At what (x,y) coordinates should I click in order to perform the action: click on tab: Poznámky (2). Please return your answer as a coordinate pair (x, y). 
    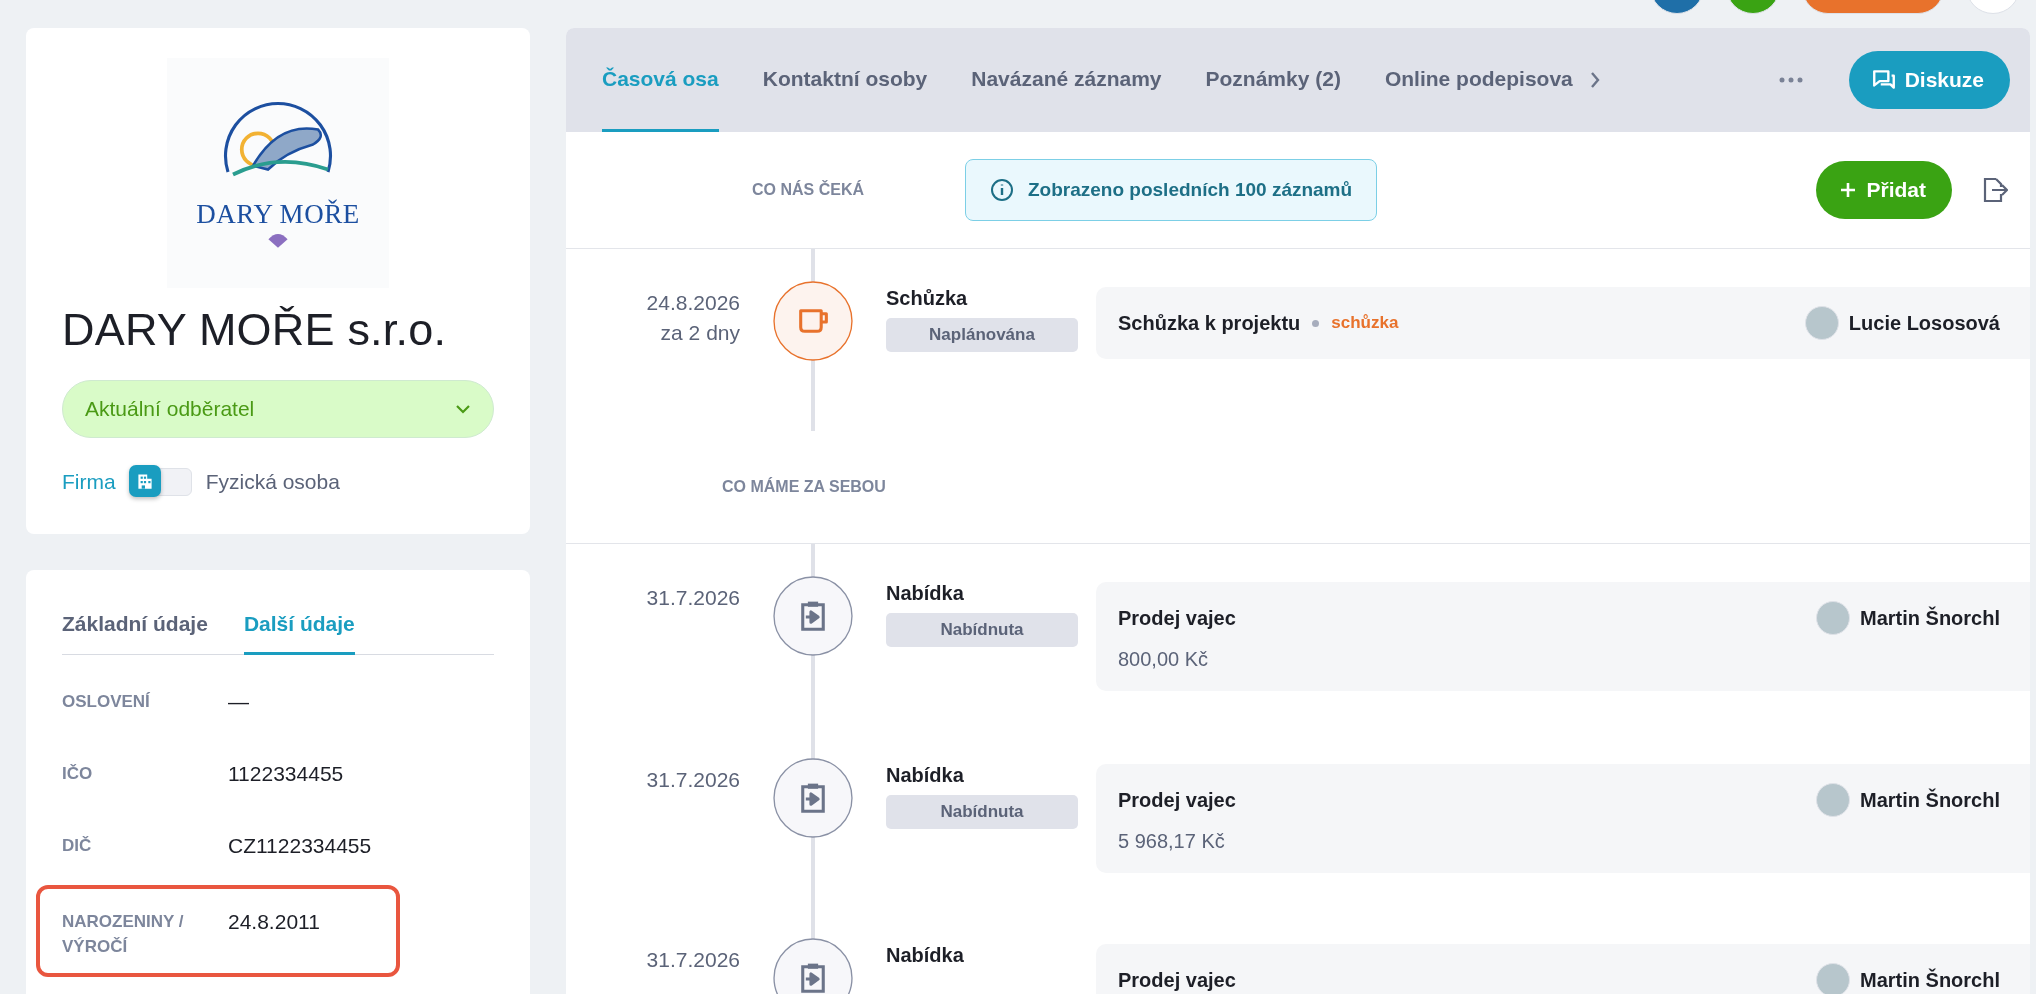
    Looking at the image, I should click on (1273, 80).